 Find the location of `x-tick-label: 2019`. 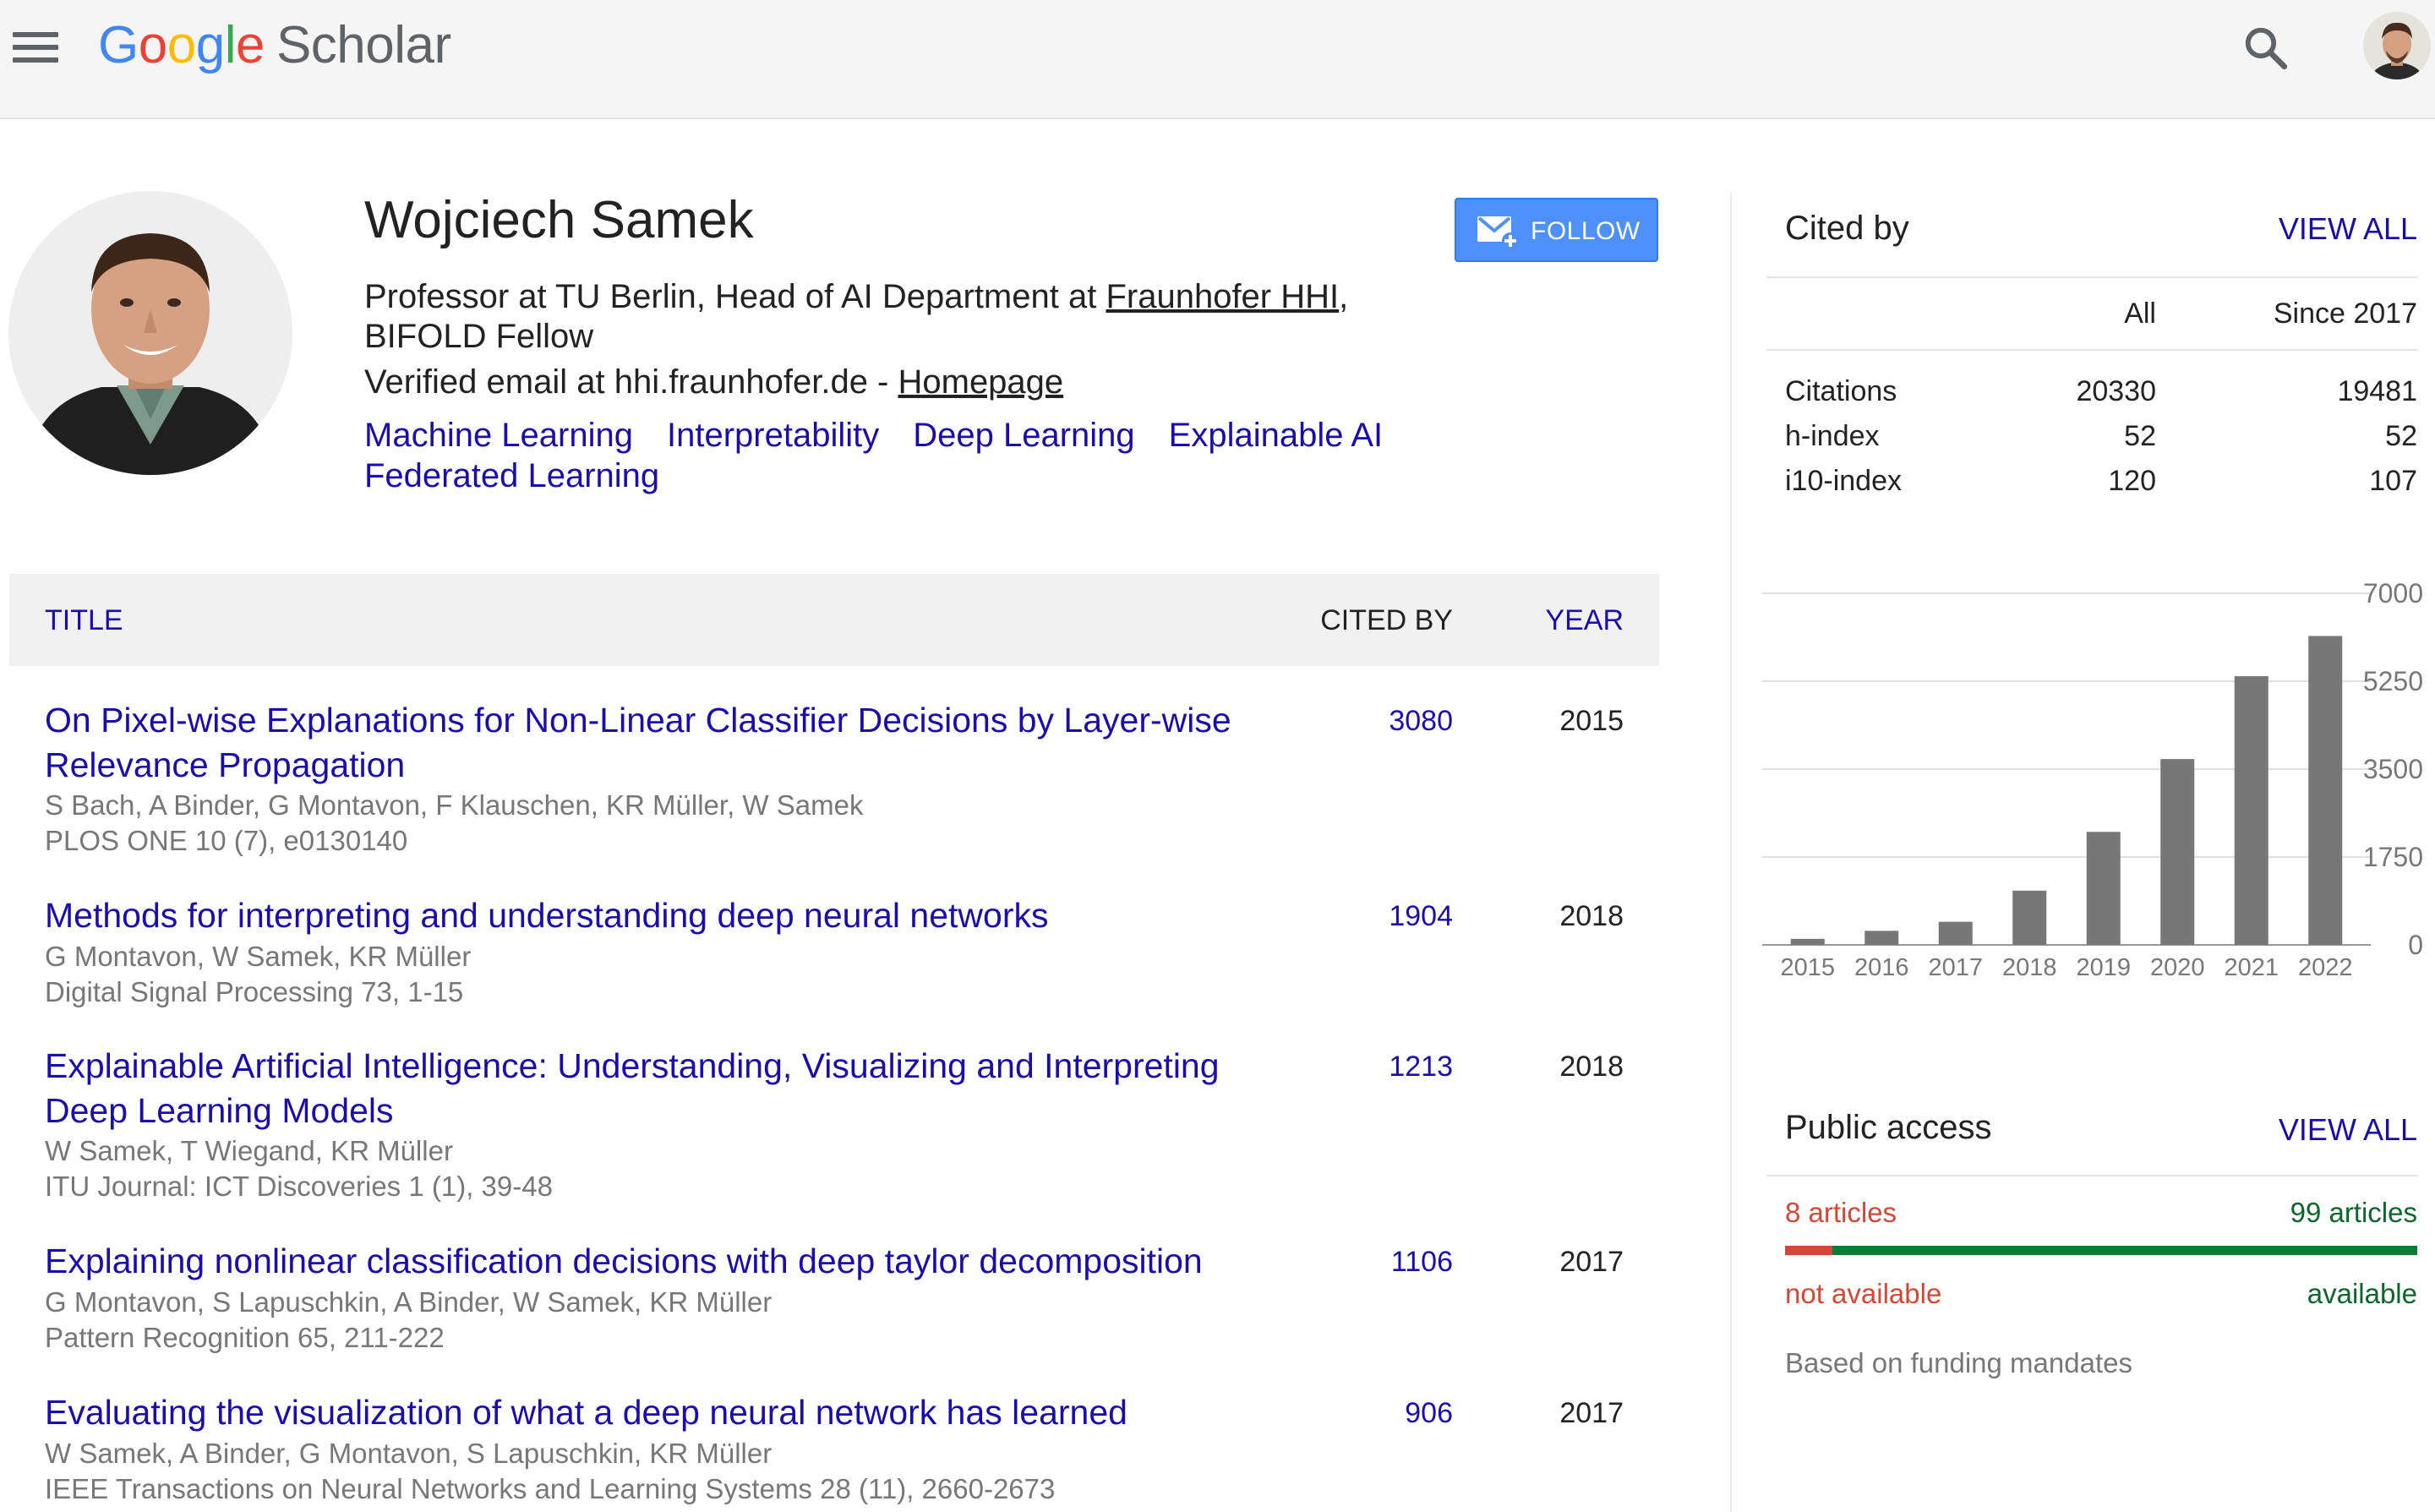

x-tick-label: 2019 is located at coordinates (2103, 968).